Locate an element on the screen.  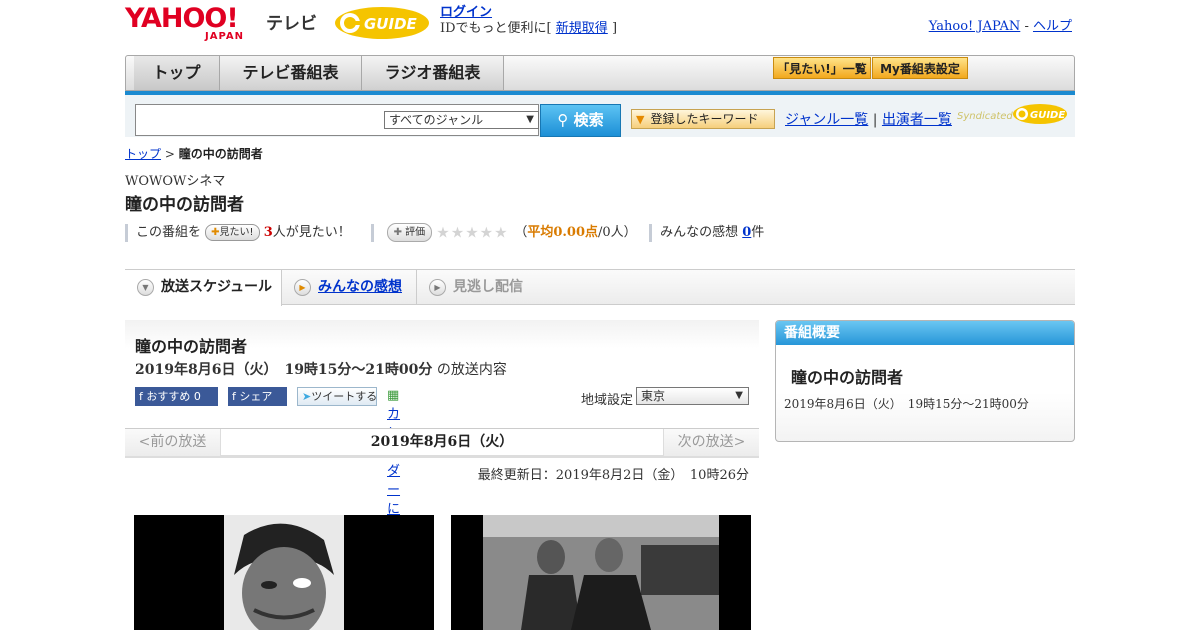
syndicated-label: Syndicated is located at coordinates (985, 116).